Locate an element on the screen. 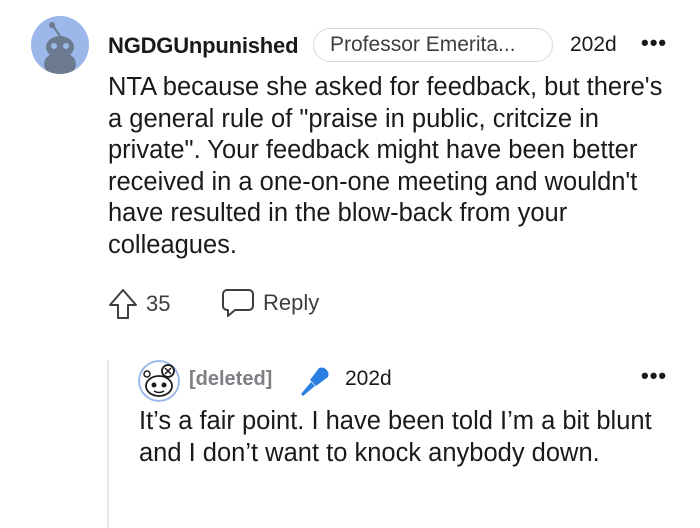 The height and width of the screenshot is (528, 700). reddit-avatar-icon is located at coordinates (60, 45).